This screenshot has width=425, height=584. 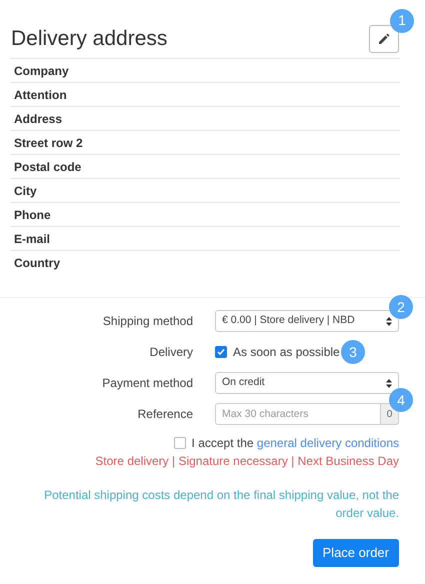 I want to click on form-label: Delivery, so click(x=170, y=352).